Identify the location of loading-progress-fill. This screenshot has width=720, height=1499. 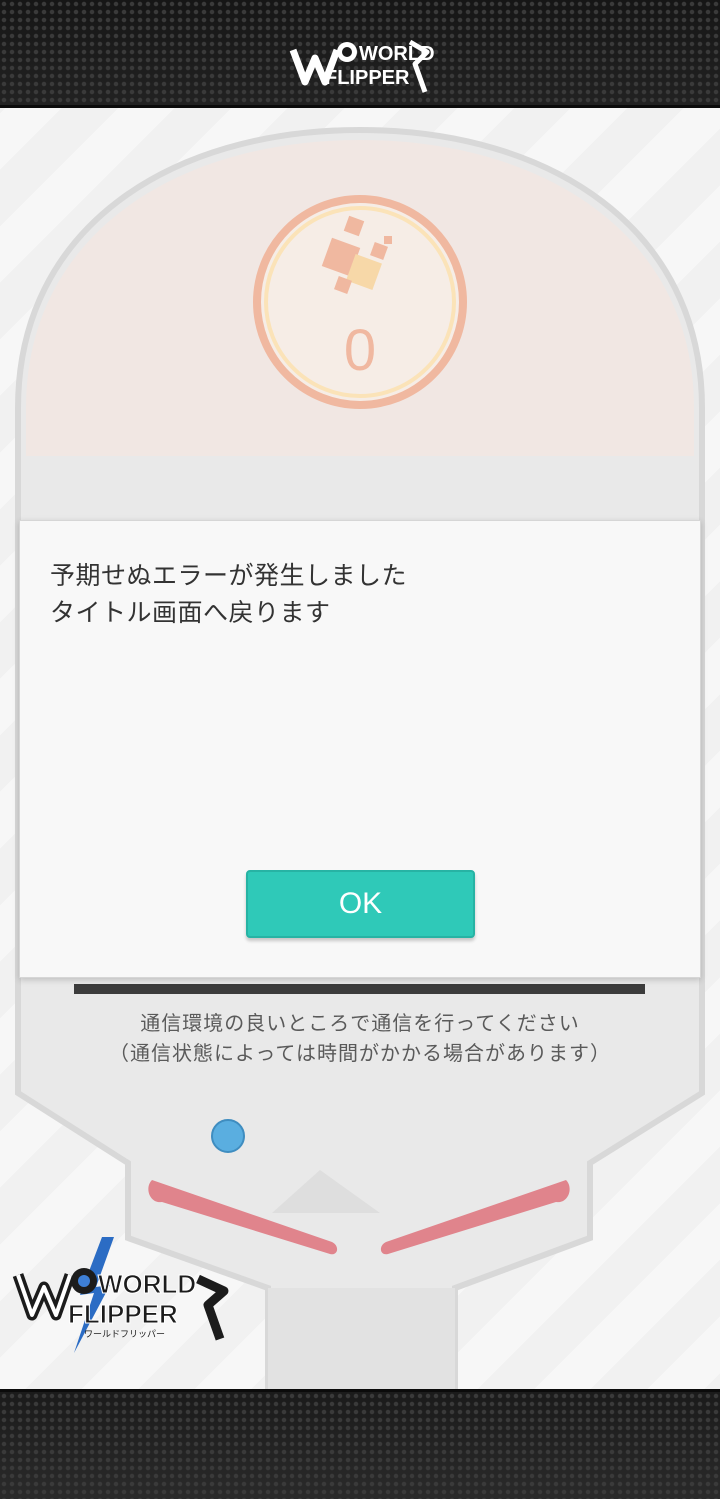
(359, 989).